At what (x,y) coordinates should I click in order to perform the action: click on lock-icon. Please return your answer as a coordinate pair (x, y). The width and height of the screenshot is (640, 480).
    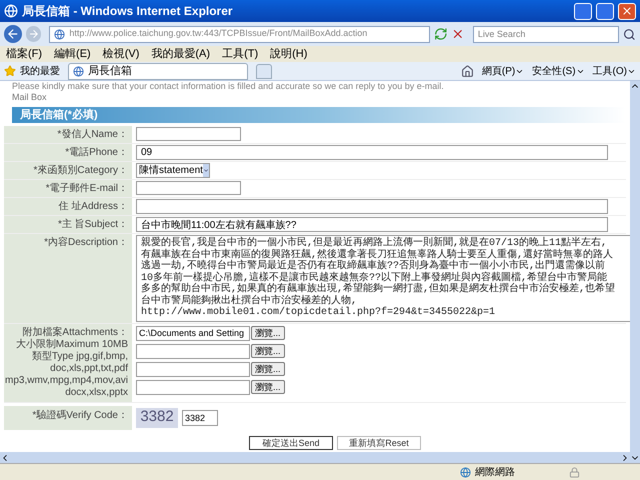
    Looking at the image, I should click on (574, 472).